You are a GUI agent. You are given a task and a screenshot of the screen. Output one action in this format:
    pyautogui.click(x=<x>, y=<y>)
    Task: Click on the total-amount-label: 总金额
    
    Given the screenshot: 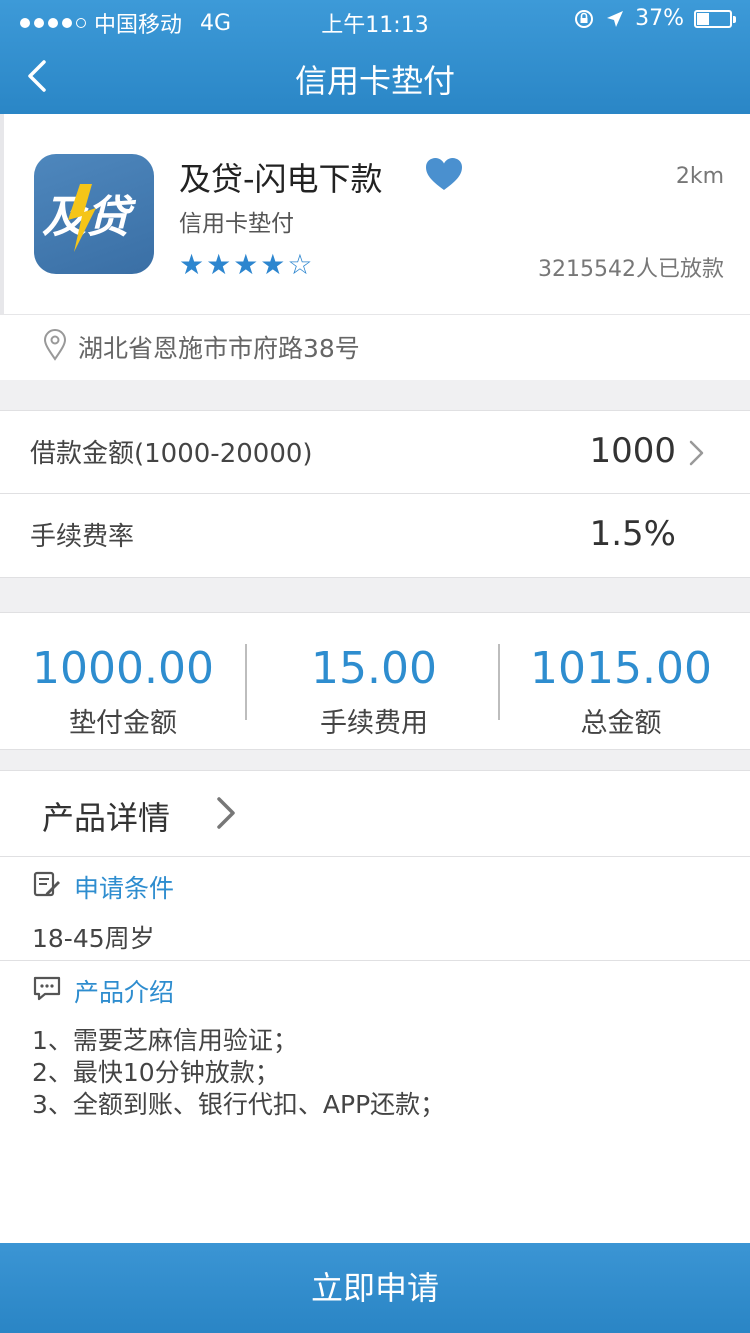 What is the action you would take?
    pyautogui.click(x=621, y=723)
    